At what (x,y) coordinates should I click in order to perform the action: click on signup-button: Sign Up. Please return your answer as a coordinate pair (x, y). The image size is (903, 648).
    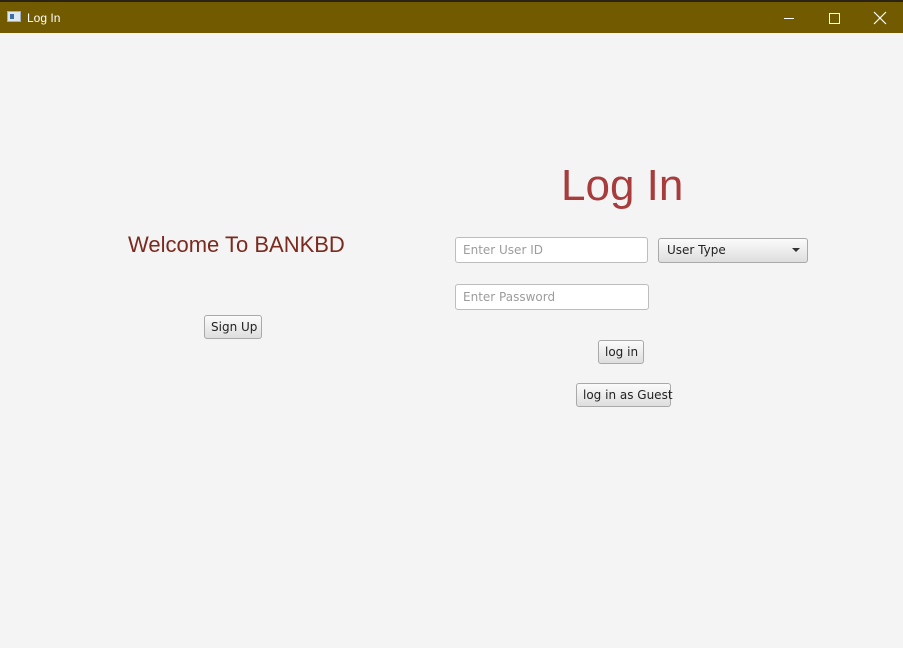
    Looking at the image, I should click on (233, 327).